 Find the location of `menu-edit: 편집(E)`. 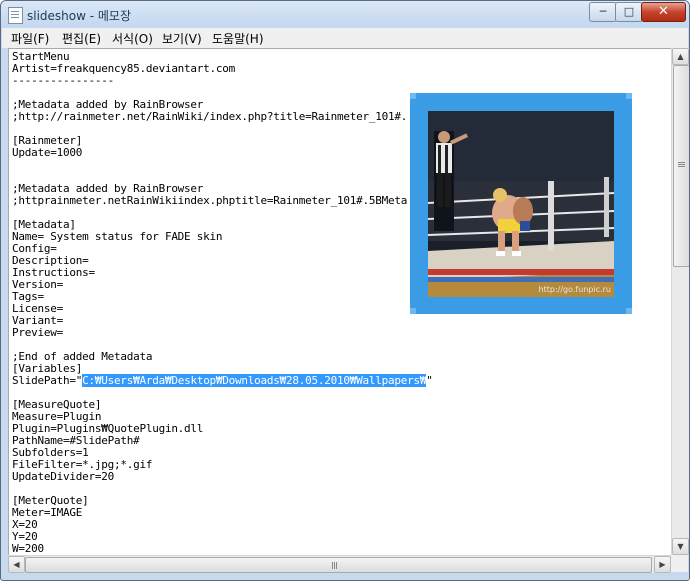

menu-edit: 편집(E) is located at coordinates (81, 38).